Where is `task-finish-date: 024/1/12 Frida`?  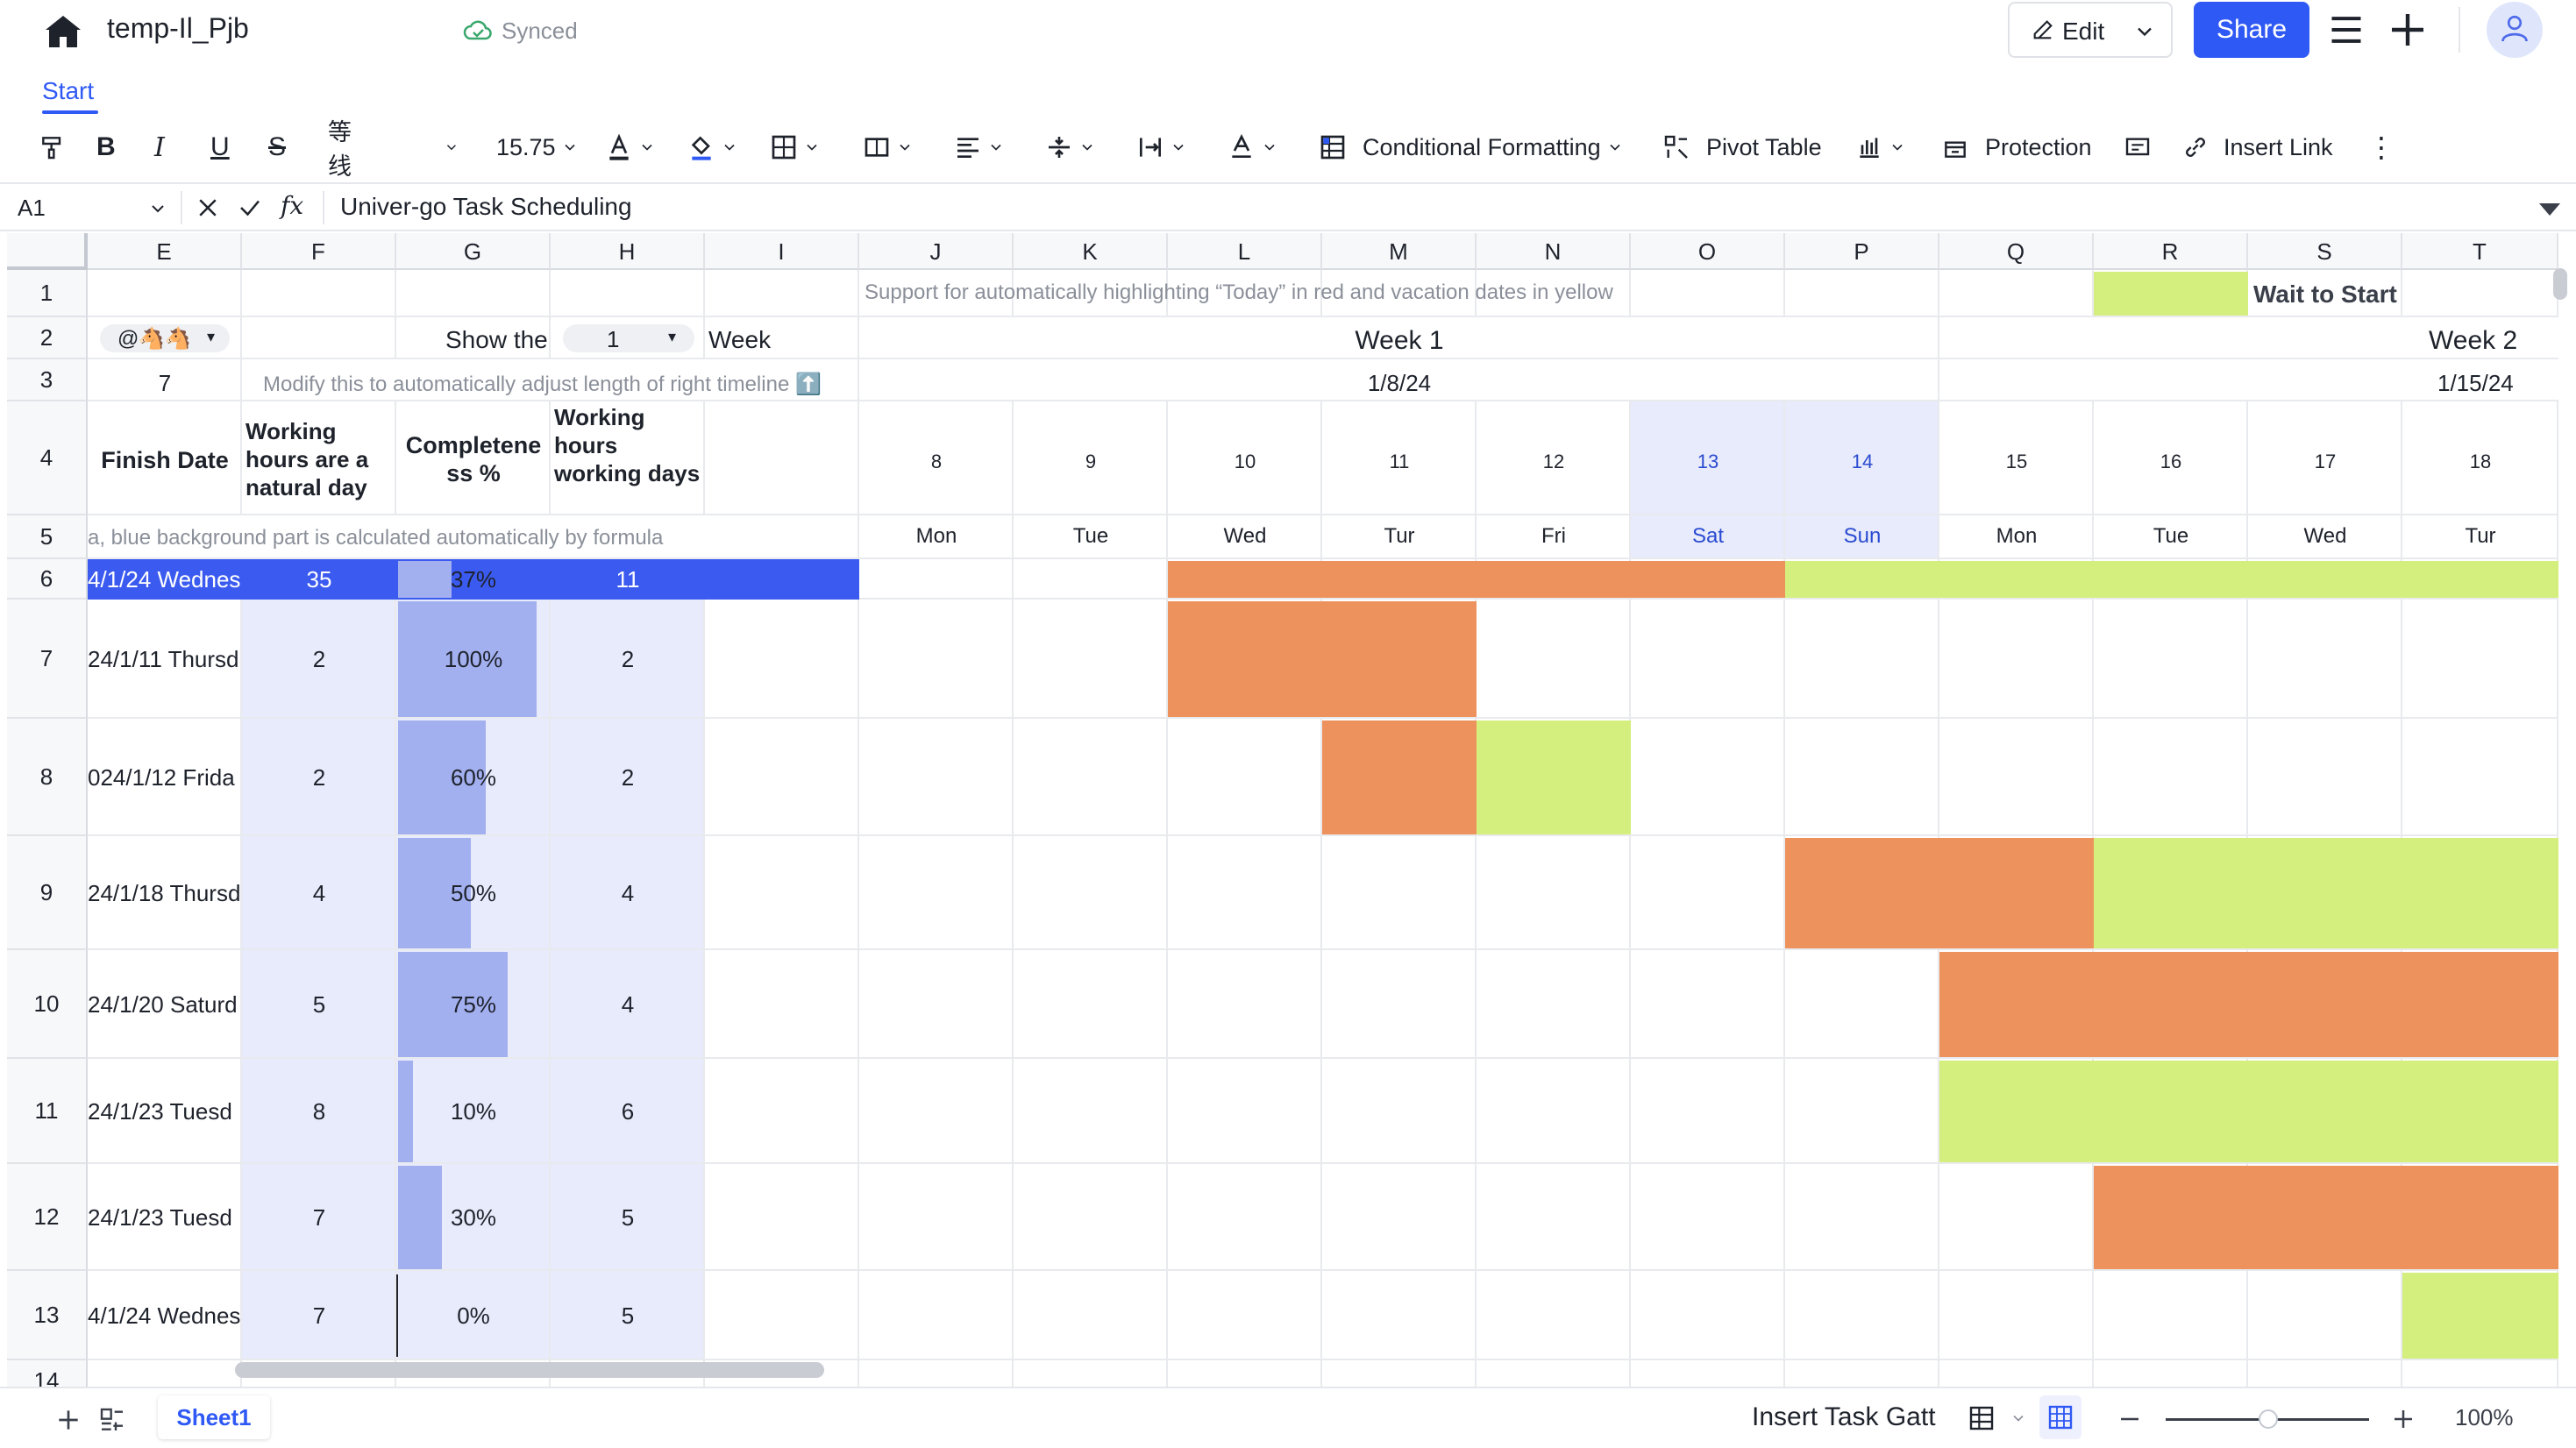 task-finish-date: 024/1/12 Frida is located at coordinates (165, 777).